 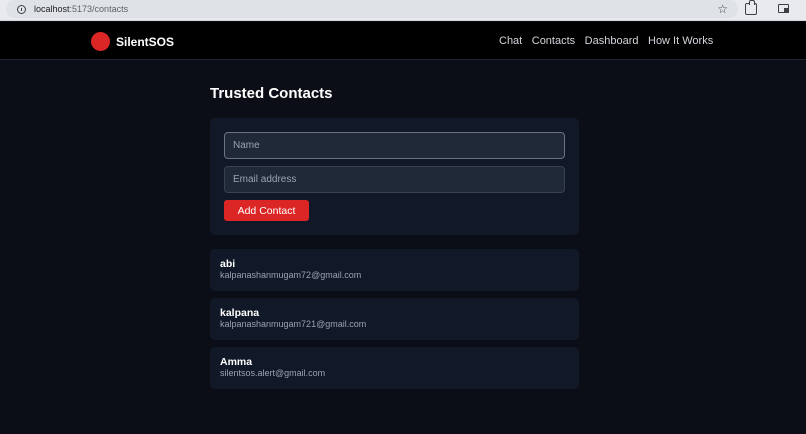 I want to click on contact-card: Amma silentsos.alert@gmail.com, so click(x=394, y=368).